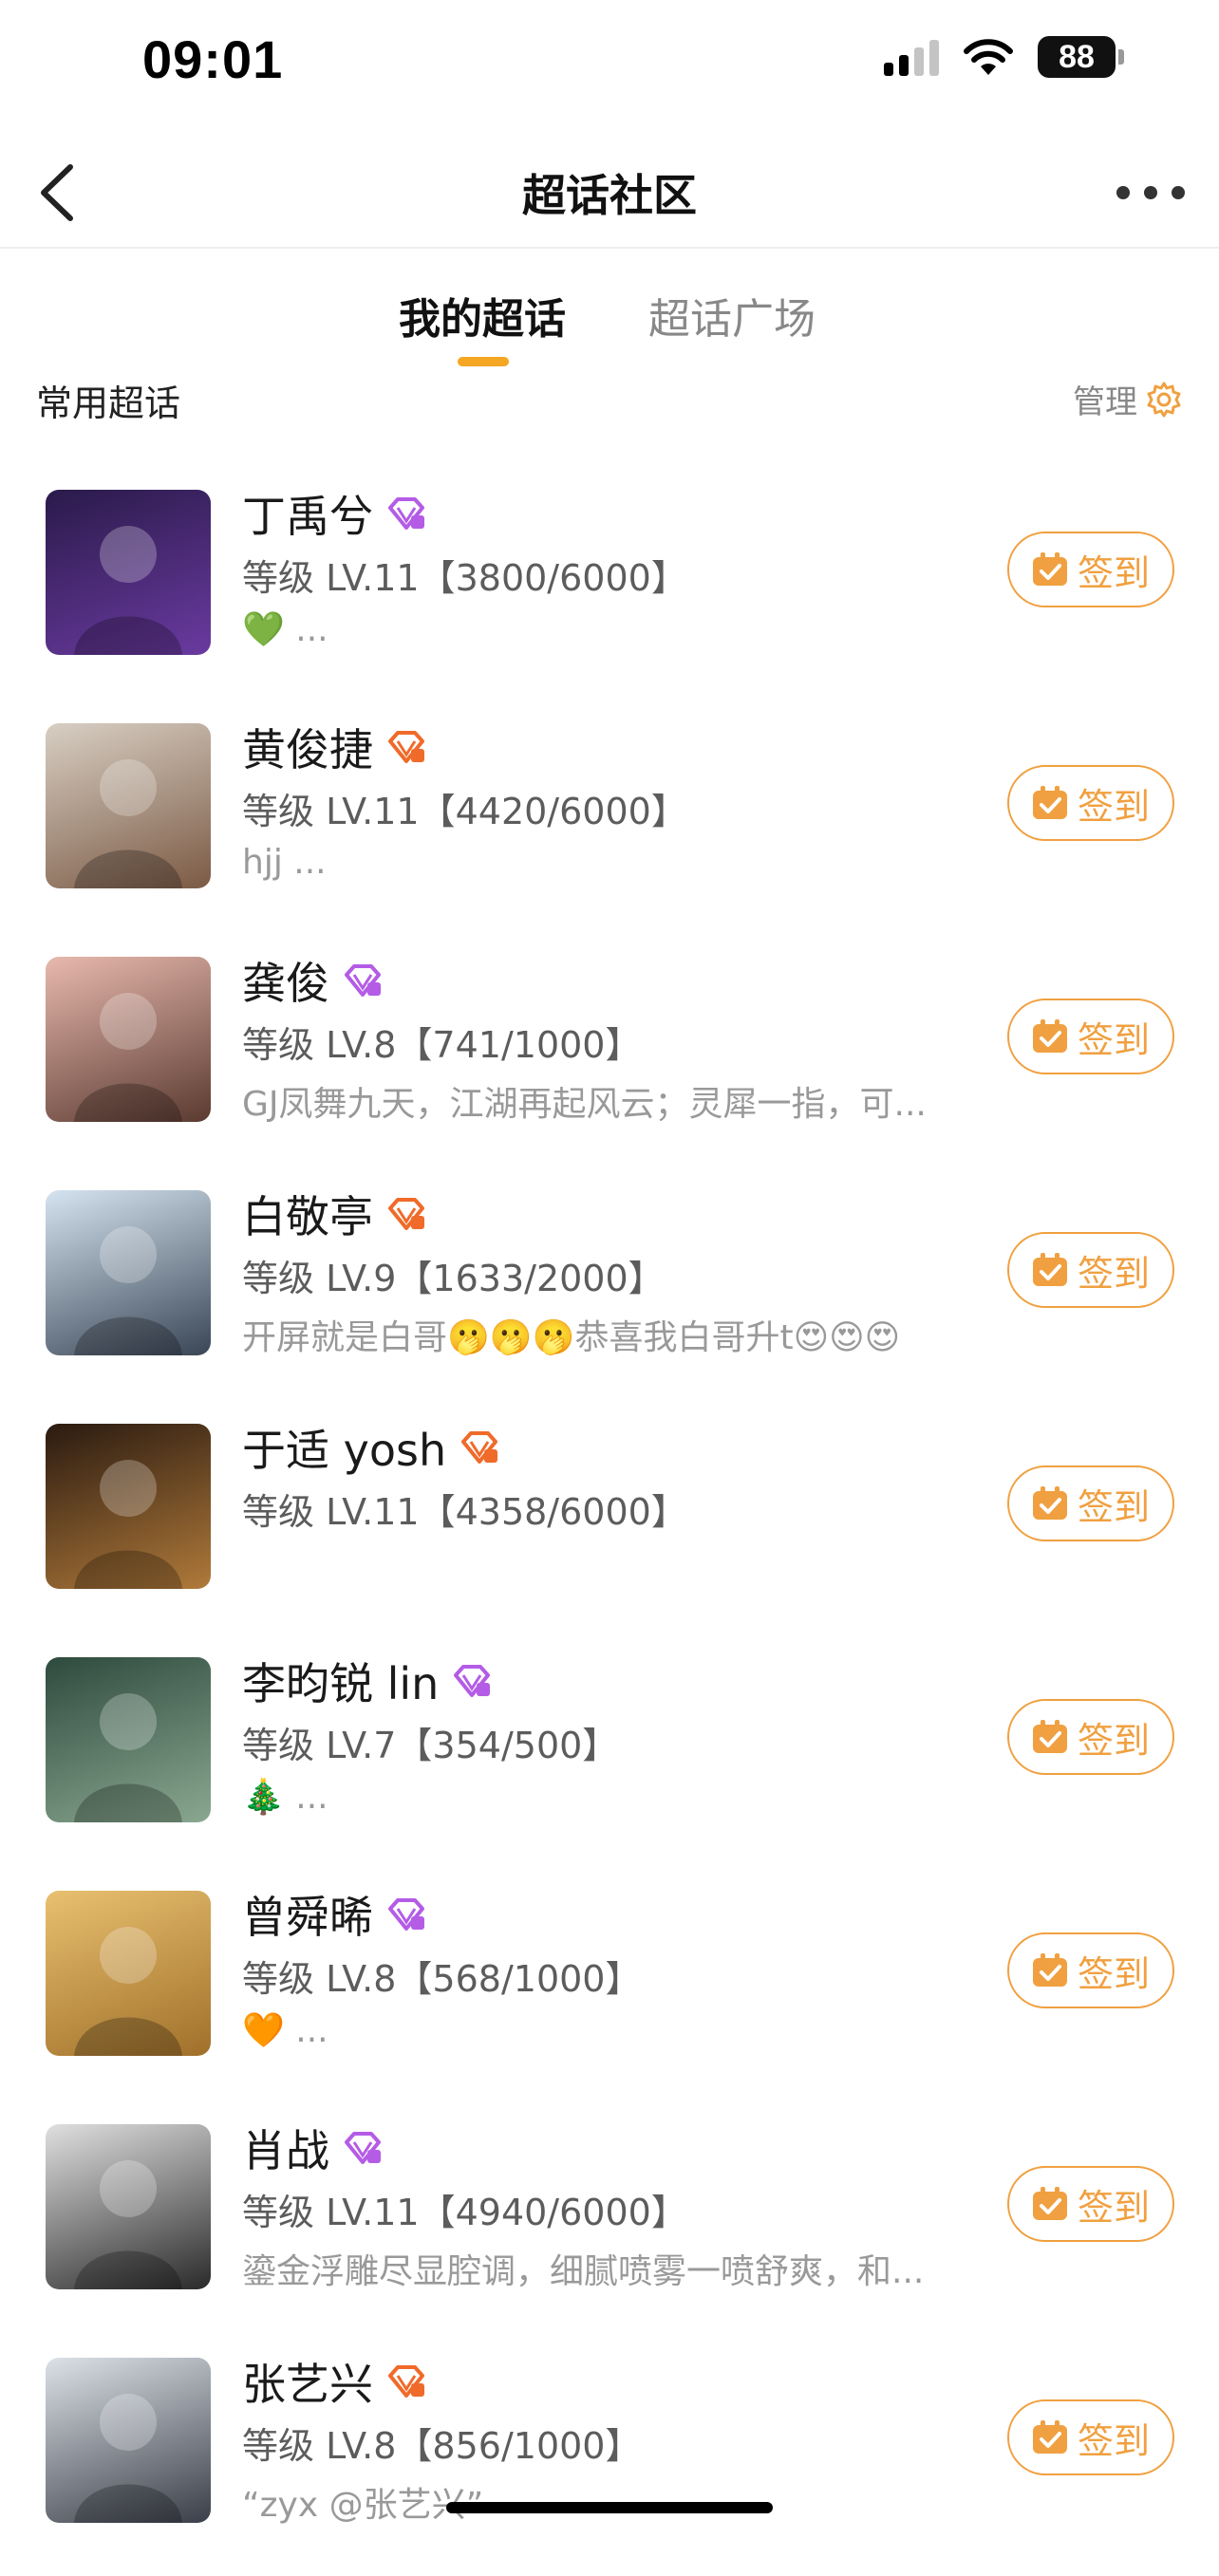 The width and height of the screenshot is (1219, 2576). I want to click on tab-active-indicator, so click(484, 361).